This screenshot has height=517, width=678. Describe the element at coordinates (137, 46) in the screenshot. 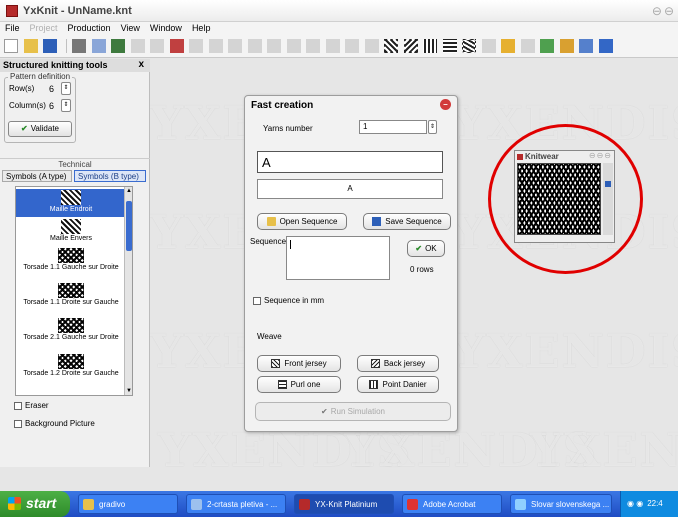

I see `undo-icon` at that location.